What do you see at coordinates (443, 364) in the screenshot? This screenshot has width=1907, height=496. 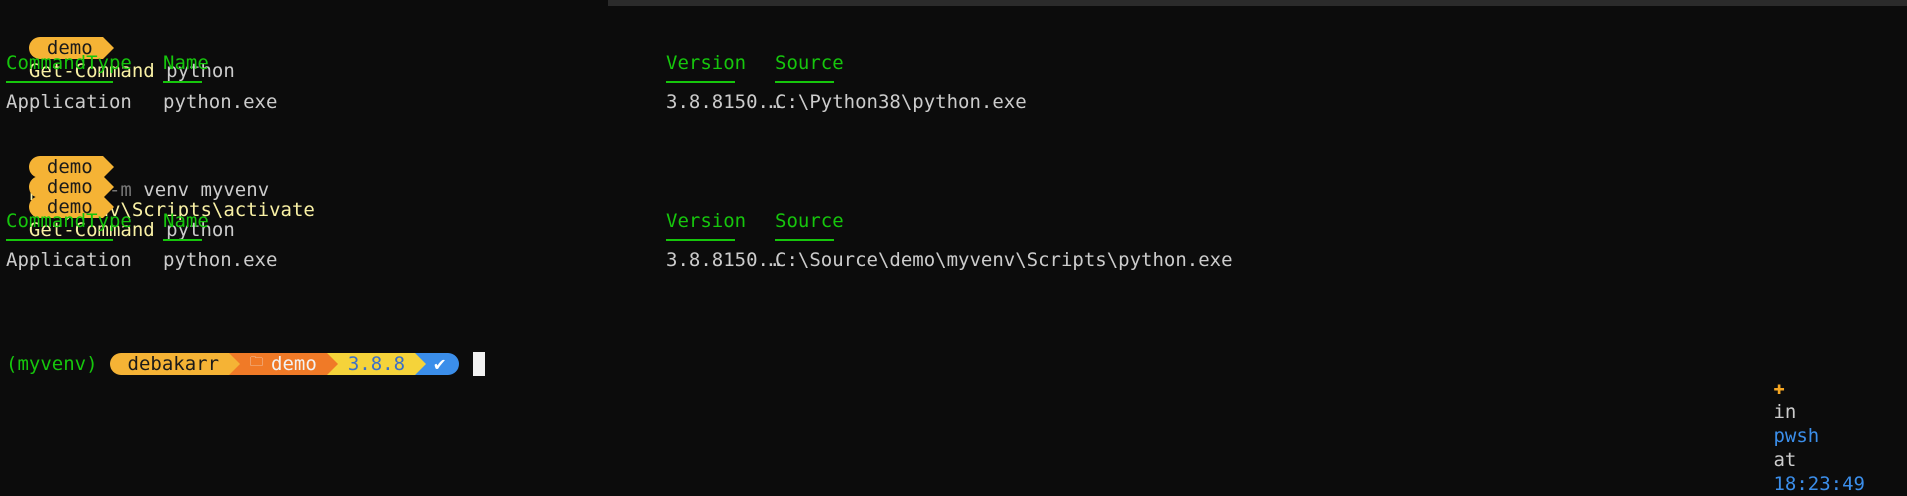 I see `check-icon: ✔` at bounding box center [443, 364].